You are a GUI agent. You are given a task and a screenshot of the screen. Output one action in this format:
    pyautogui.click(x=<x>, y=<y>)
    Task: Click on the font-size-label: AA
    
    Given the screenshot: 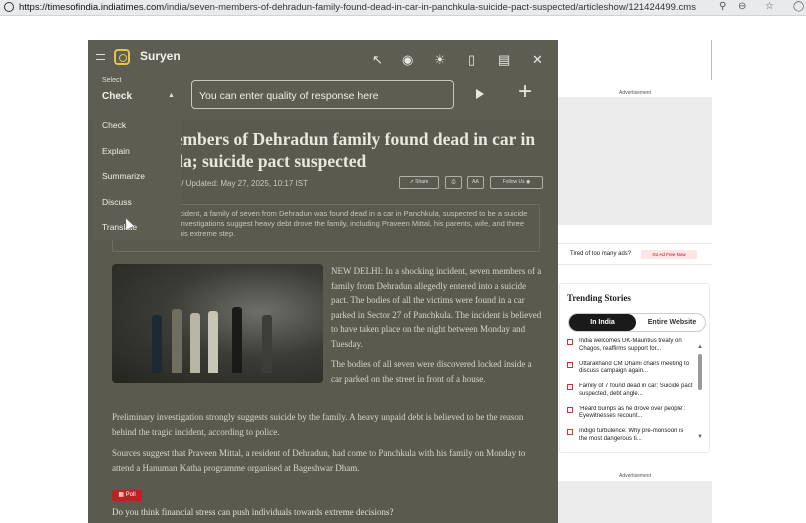 What is the action you would take?
    pyautogui.click(x=475, y=182)
    